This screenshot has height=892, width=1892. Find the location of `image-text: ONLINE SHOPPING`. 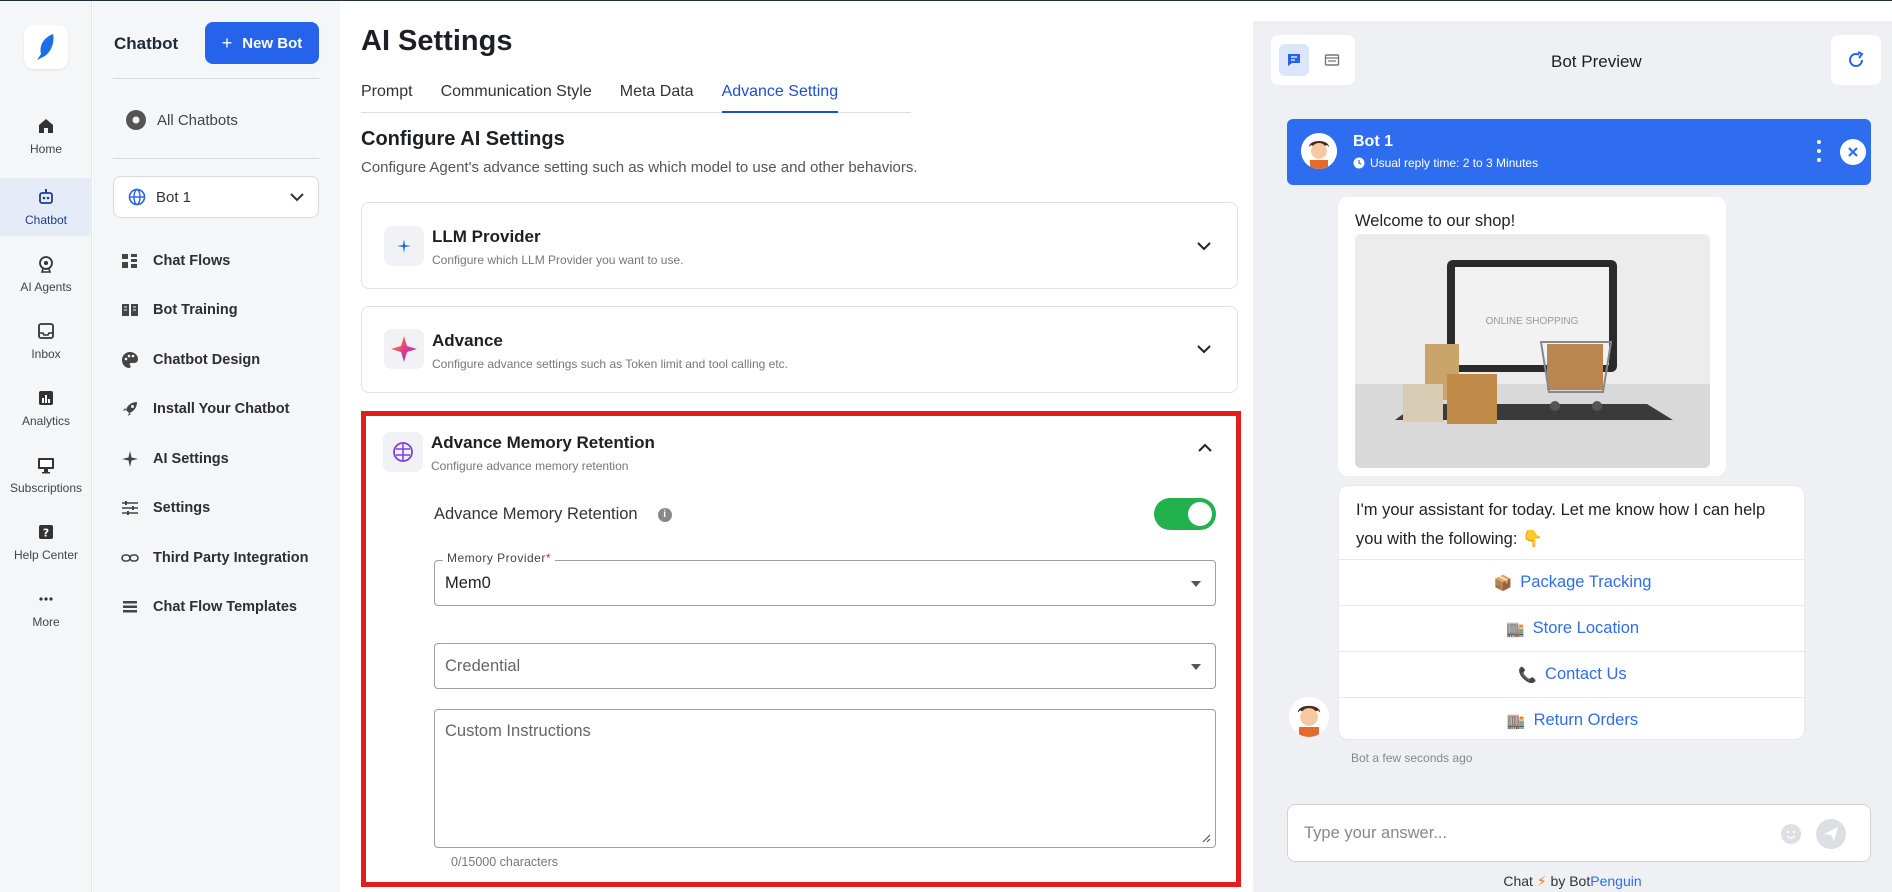

image-text: ONLINE SHOPPING is located at coordinates (1532, 321).